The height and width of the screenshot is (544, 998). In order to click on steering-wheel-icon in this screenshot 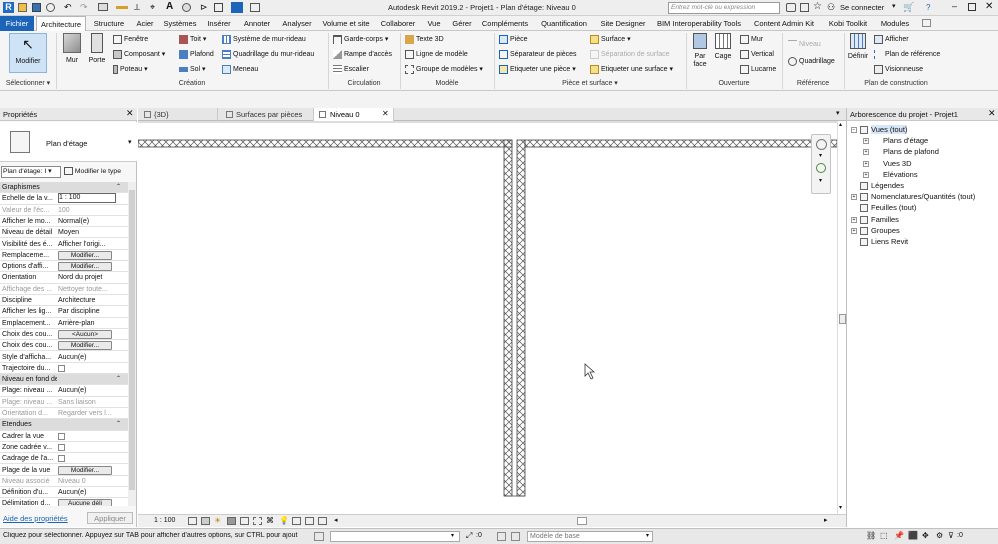, I will do `click(821, 144)`.